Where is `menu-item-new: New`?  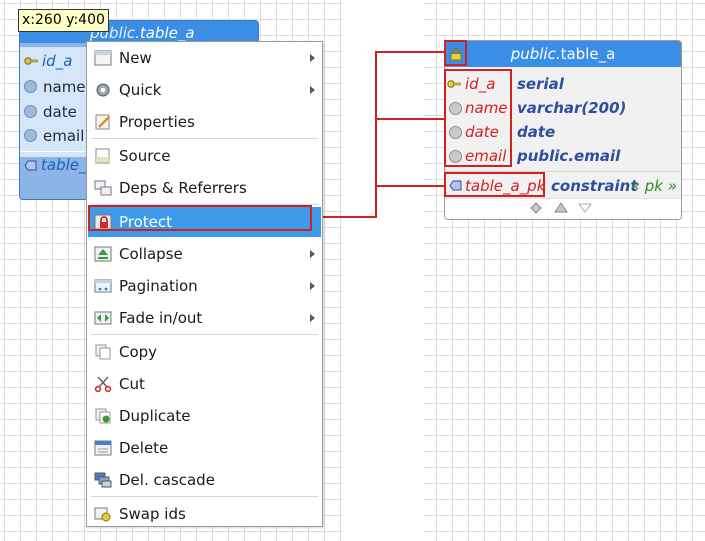 menu-item-new: New is located at coordinates (204, 58).